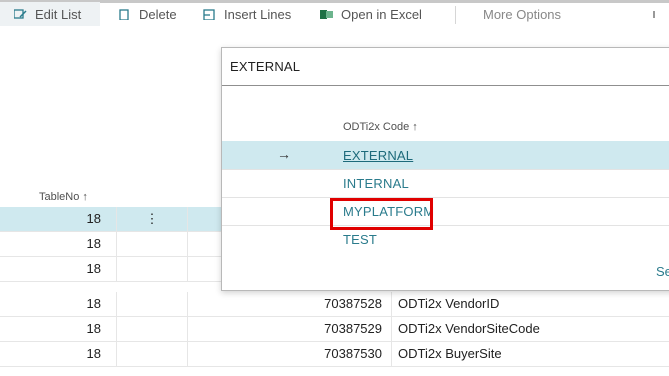 This screenshot has height=376, width=669. Describe the element at coordinates (445, 239) in the screenshot. I see `lookup-option-test: TEST` at that location.